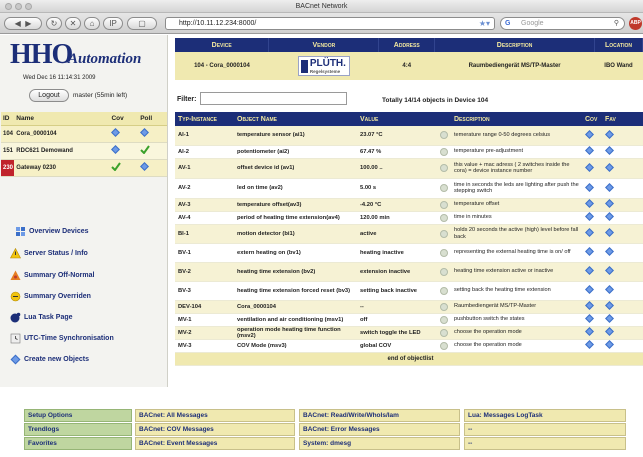  Describe the element at coordinates (397, 188) in the screenshot. I see `object-value: 5.00 s` at that location.